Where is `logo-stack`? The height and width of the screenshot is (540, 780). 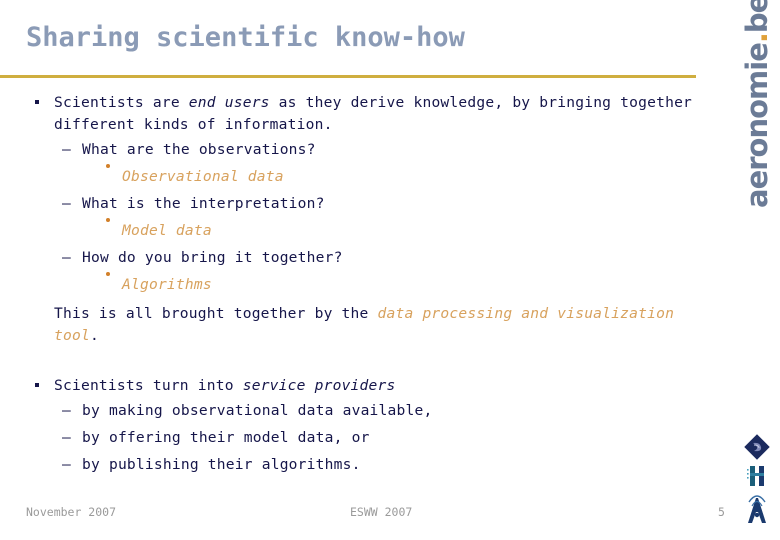
logo-stack is located at coordinates (758, 484).